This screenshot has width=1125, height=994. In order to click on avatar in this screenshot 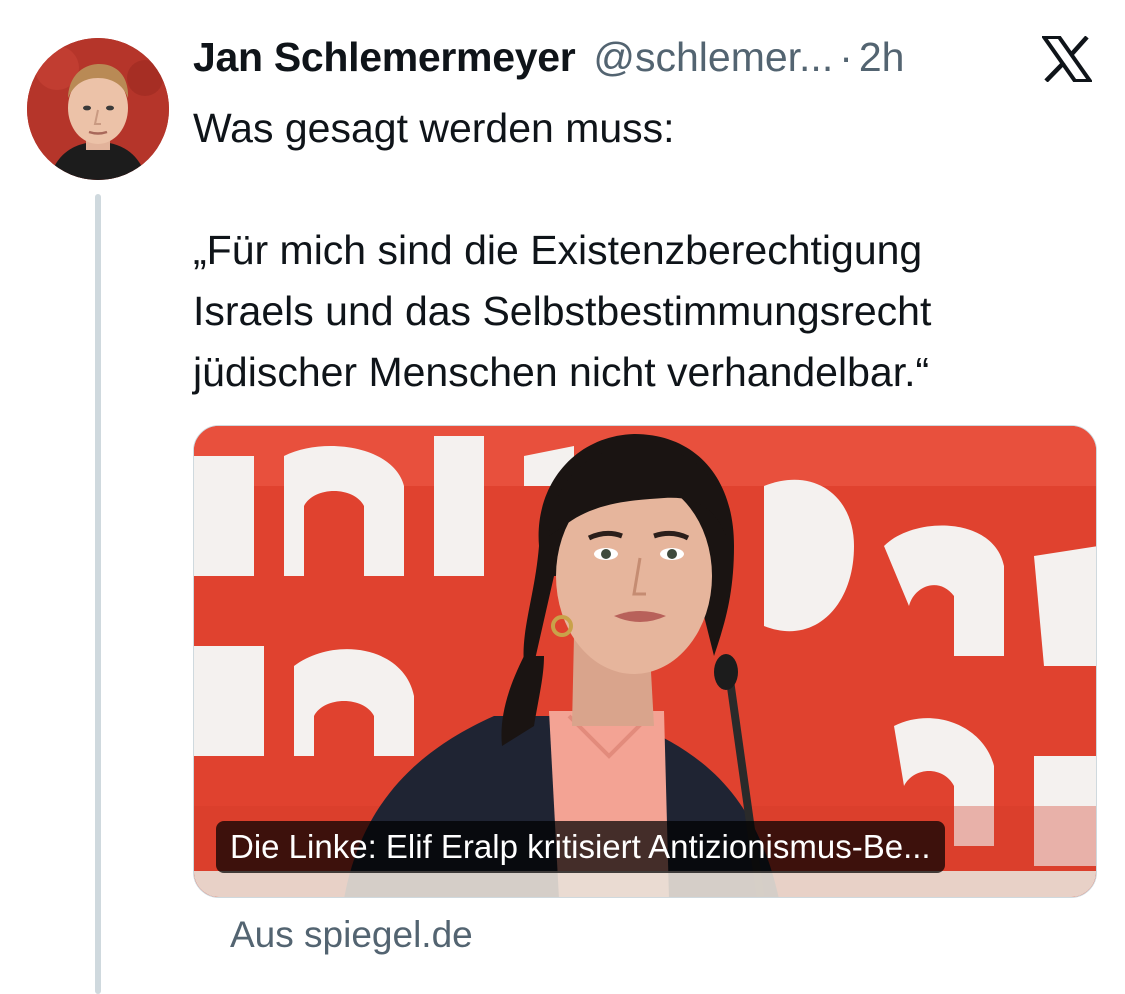, I will do `click(98, 109)`.